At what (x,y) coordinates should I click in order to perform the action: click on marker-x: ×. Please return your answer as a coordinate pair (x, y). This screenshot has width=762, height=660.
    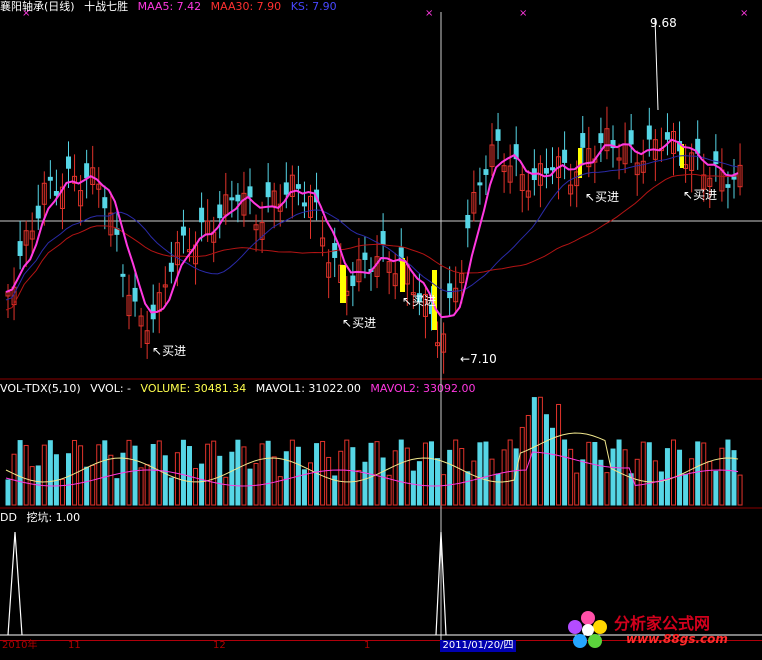
    Looking at the image, I should click on (429, 13).